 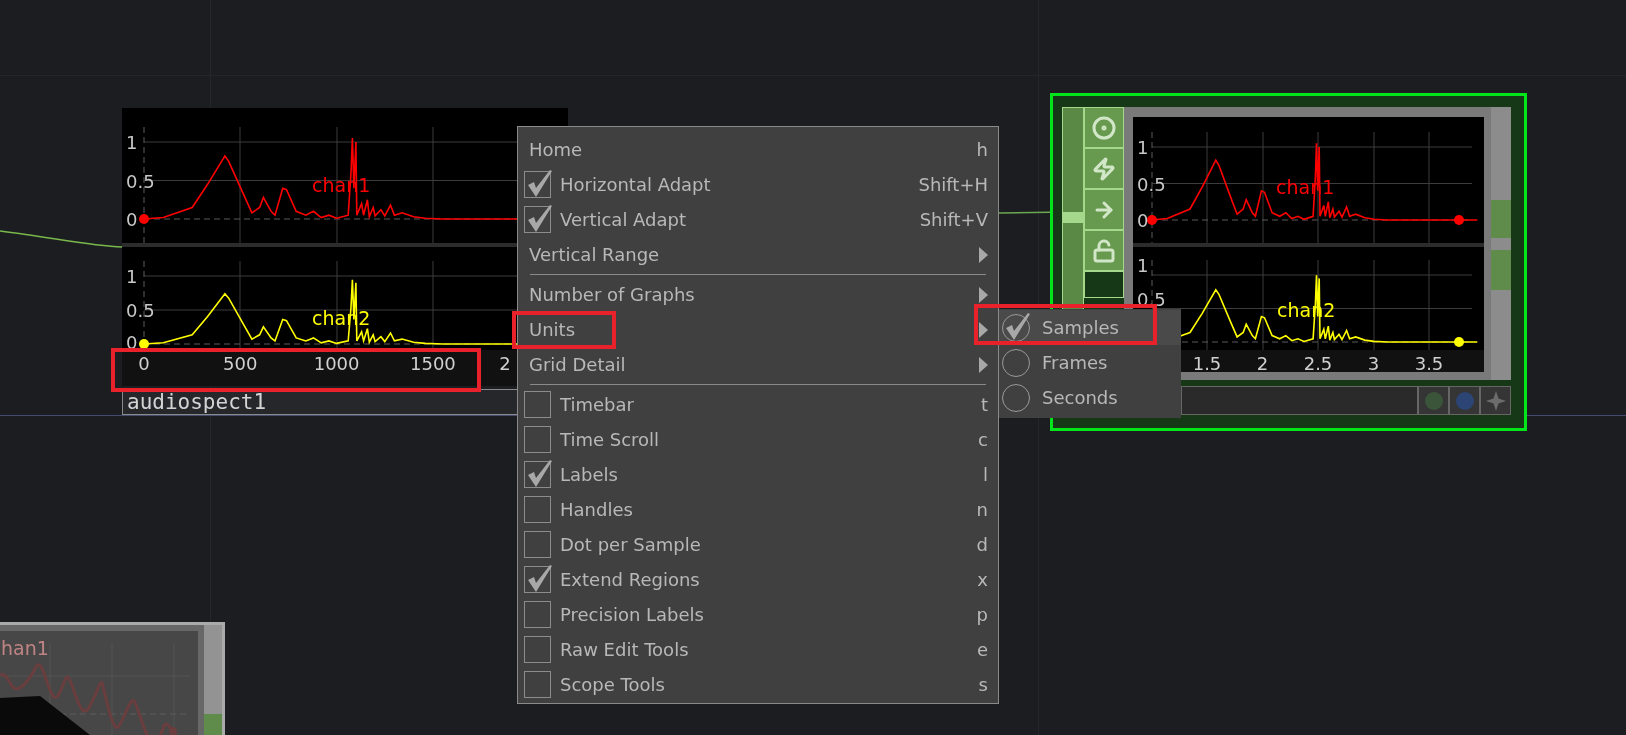 What do you see at coordinates (758, 544) in the screenshot?
I see `menu-item: Dot per Sample d` at bounding box center [758, 544].